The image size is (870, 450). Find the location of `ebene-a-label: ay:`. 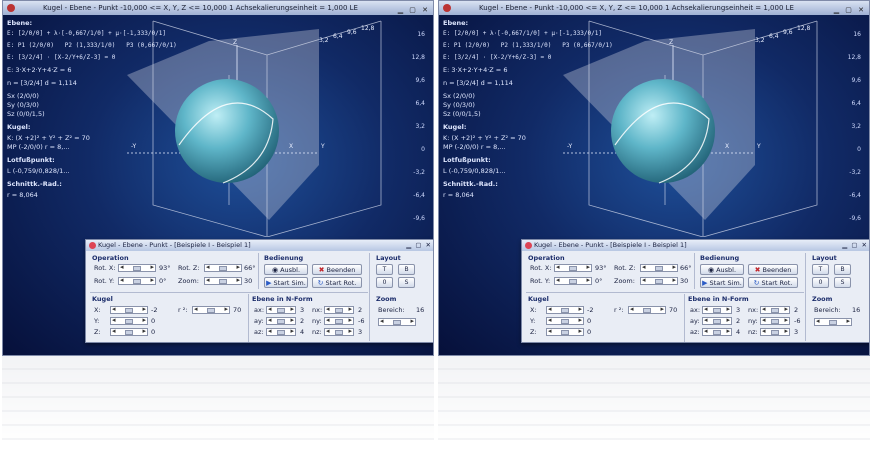

ebene-a-label: ay: is located at coordinates (695, 321).